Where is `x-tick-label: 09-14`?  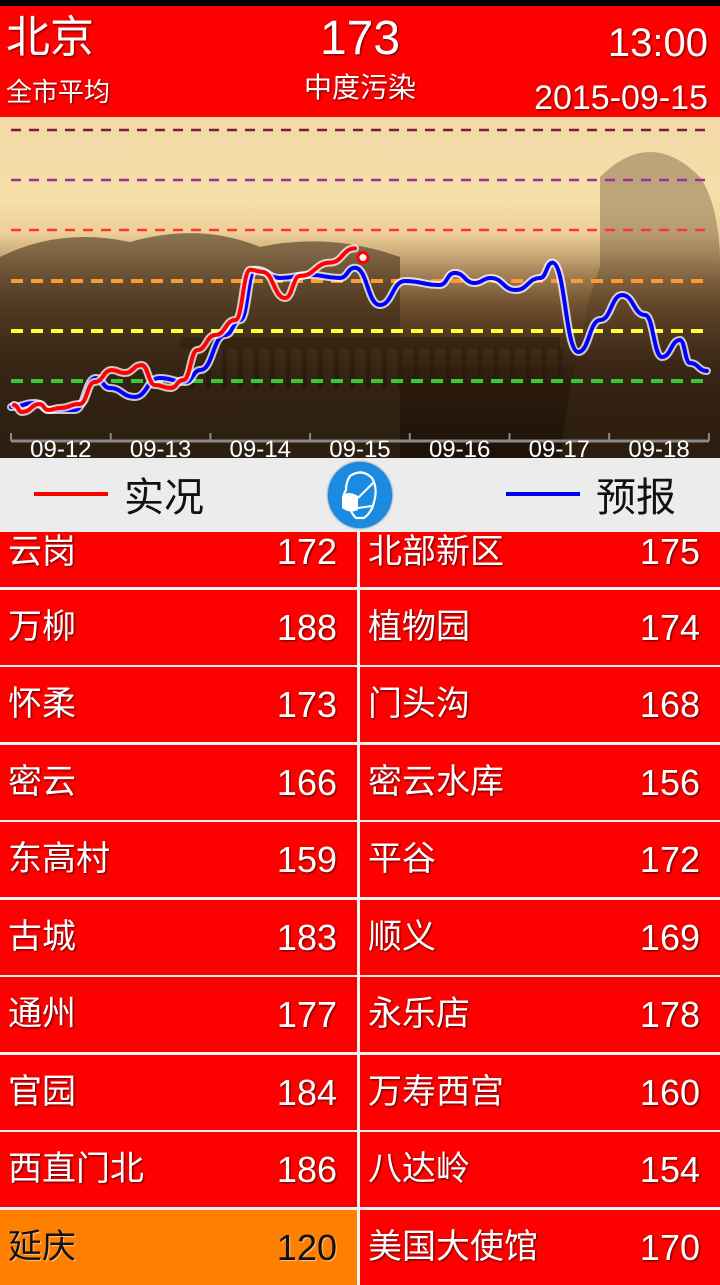 x-tick-label: 09-14 is located at coordinates (260, 447).